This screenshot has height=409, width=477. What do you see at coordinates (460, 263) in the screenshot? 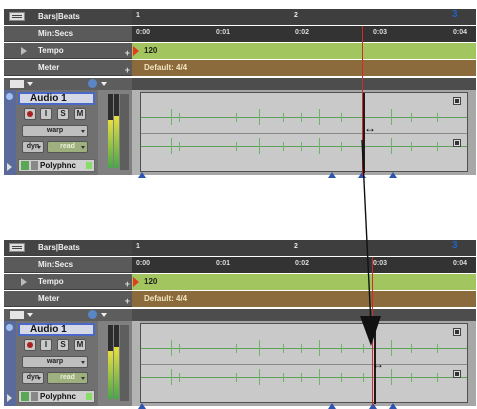
I see `time-tick: 0:04` at bounding box center [460, 263].